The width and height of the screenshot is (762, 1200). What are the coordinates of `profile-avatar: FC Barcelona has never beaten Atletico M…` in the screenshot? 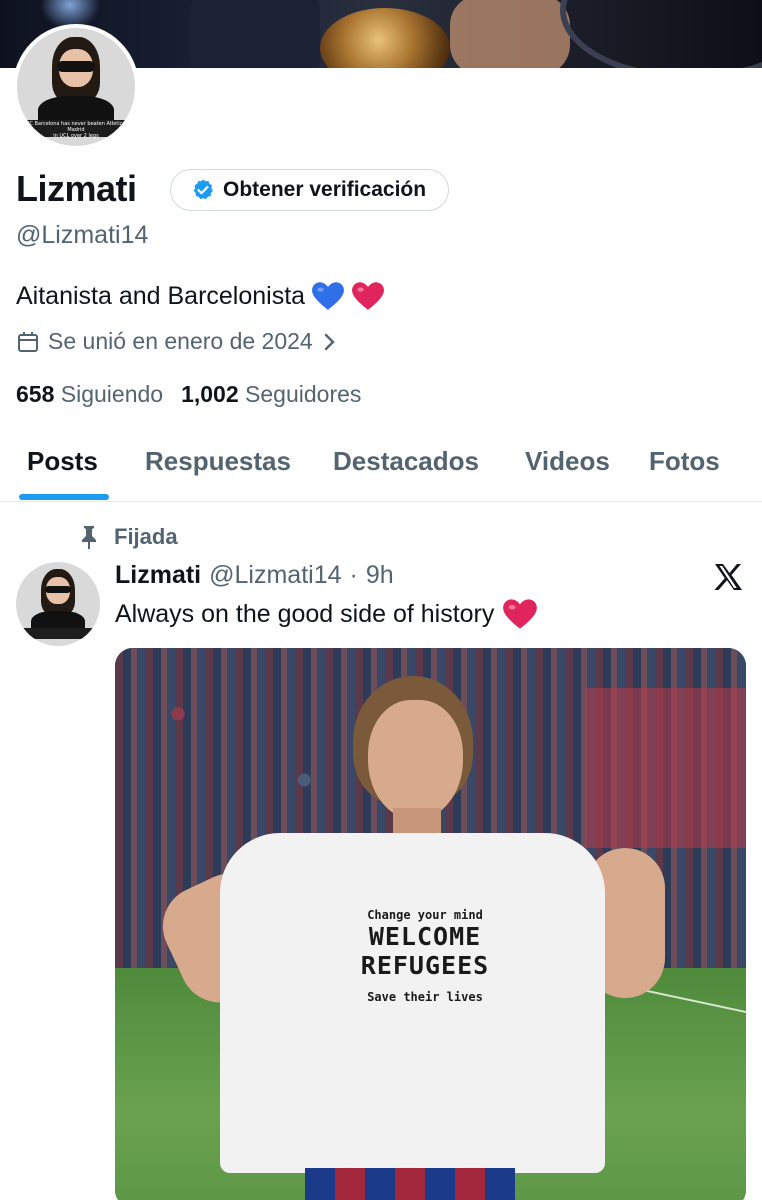 It's located at (76, 87).